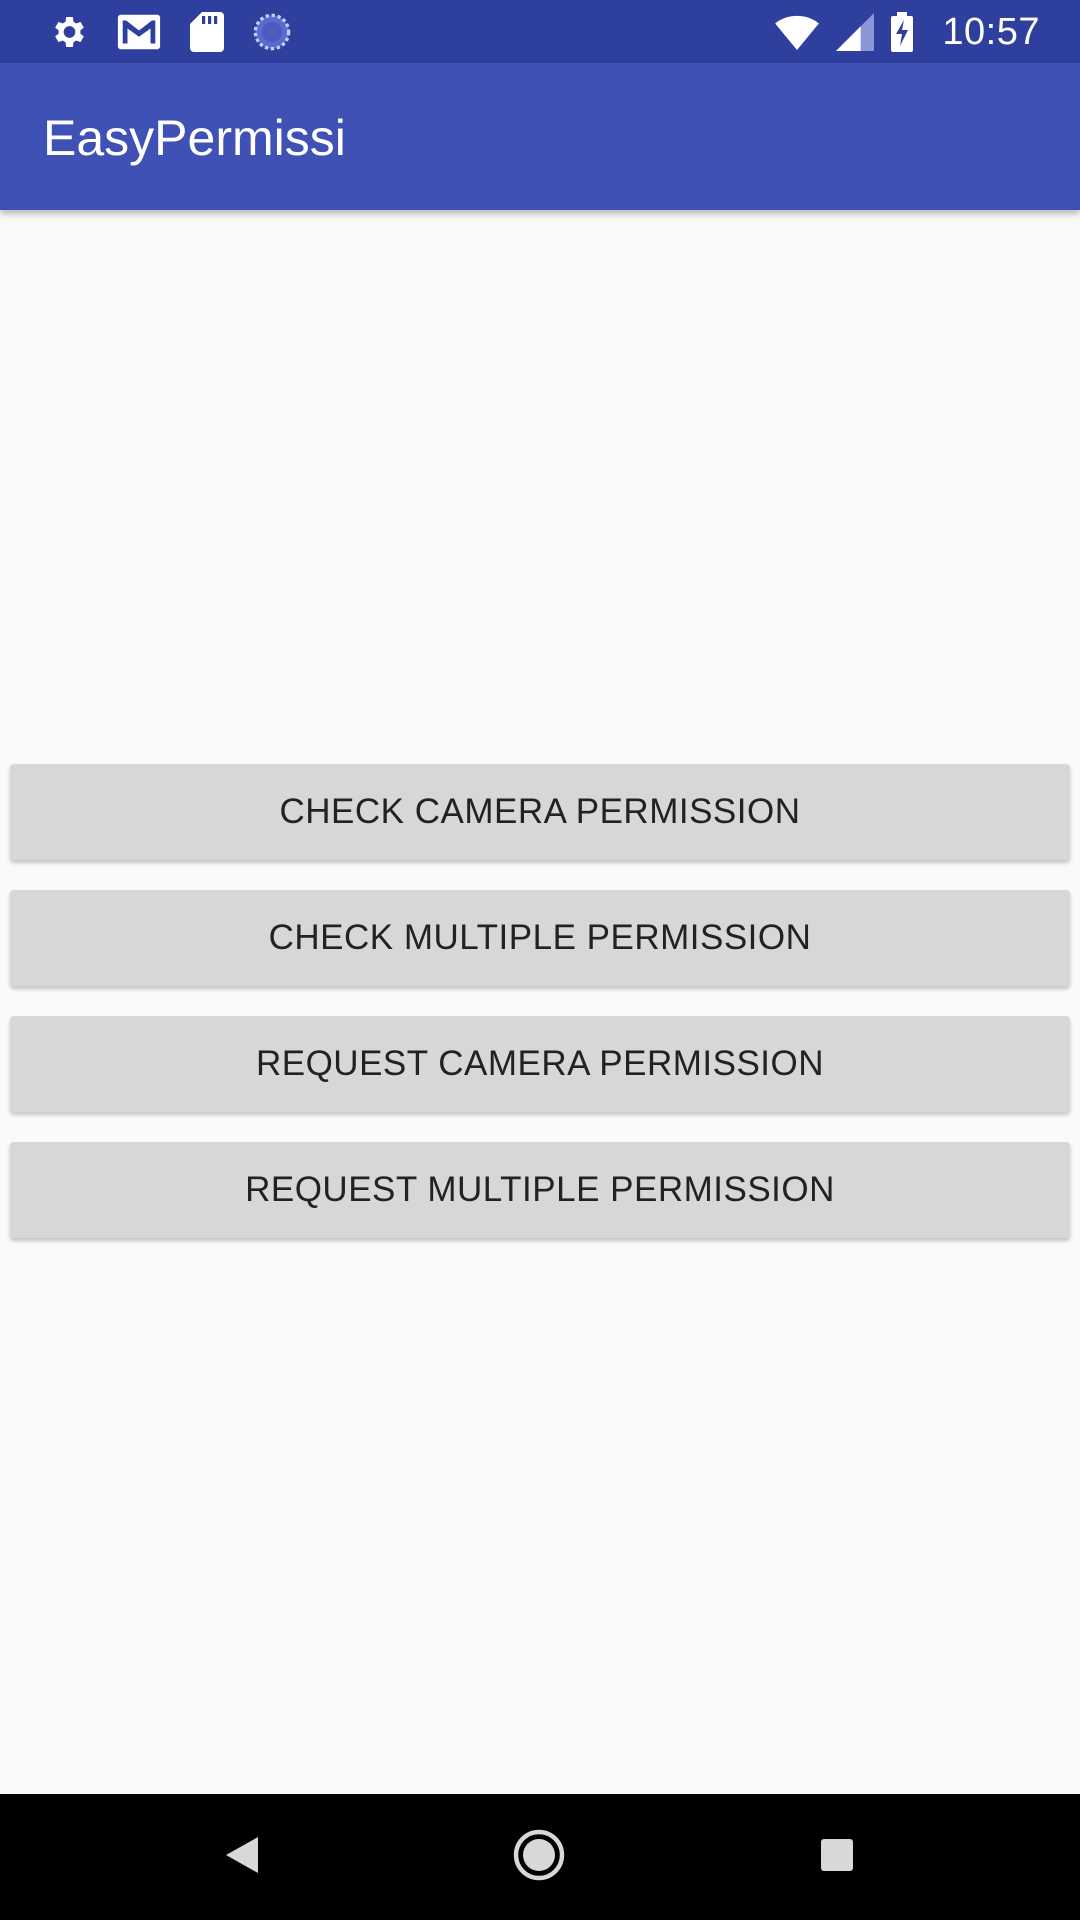  Describe the element at coordinates (68, 32) in the screenshot. I see `gear-icon` at that location.